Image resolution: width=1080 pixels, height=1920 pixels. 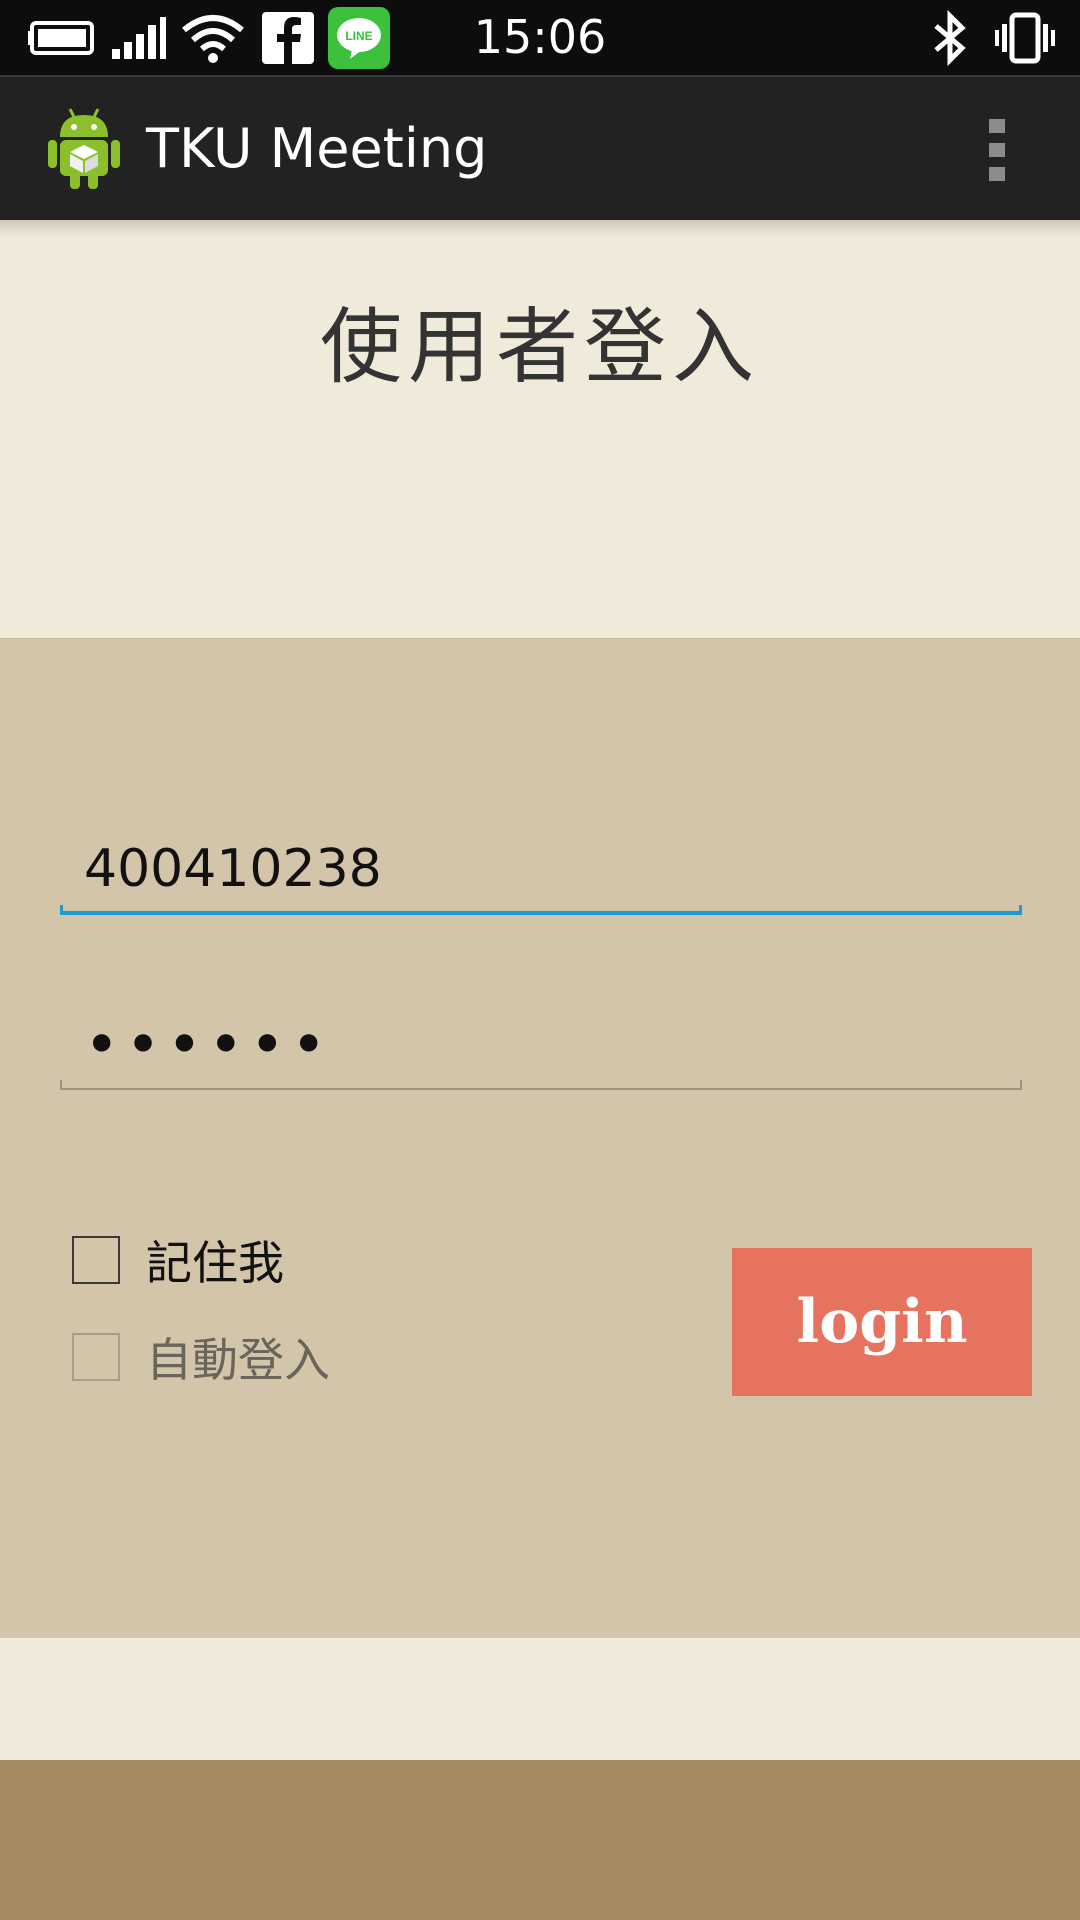 I want to click on auto-login-box, so click(x=96, y=1357).